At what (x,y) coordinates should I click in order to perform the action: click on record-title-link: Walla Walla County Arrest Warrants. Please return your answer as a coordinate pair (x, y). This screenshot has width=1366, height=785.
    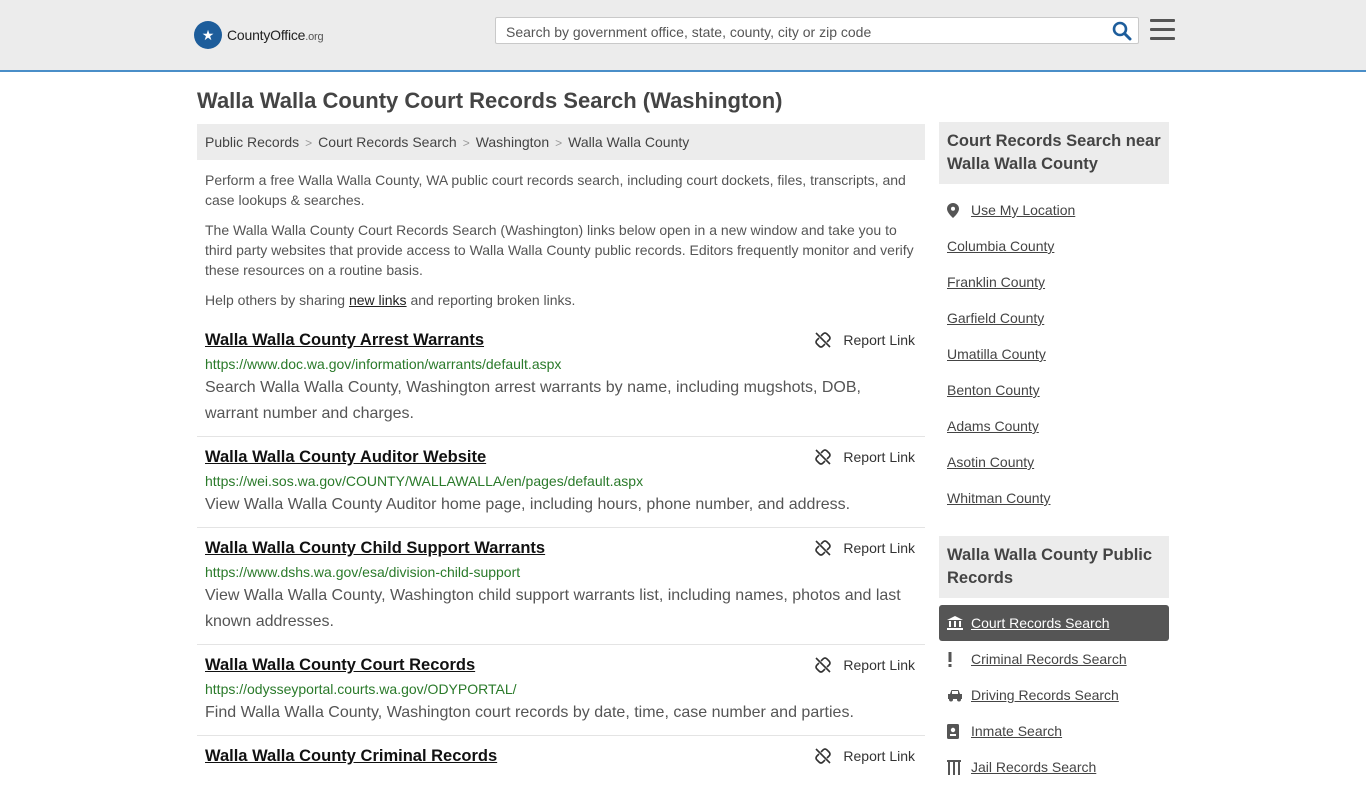
    Looking at the image, I should click on (344, 340).